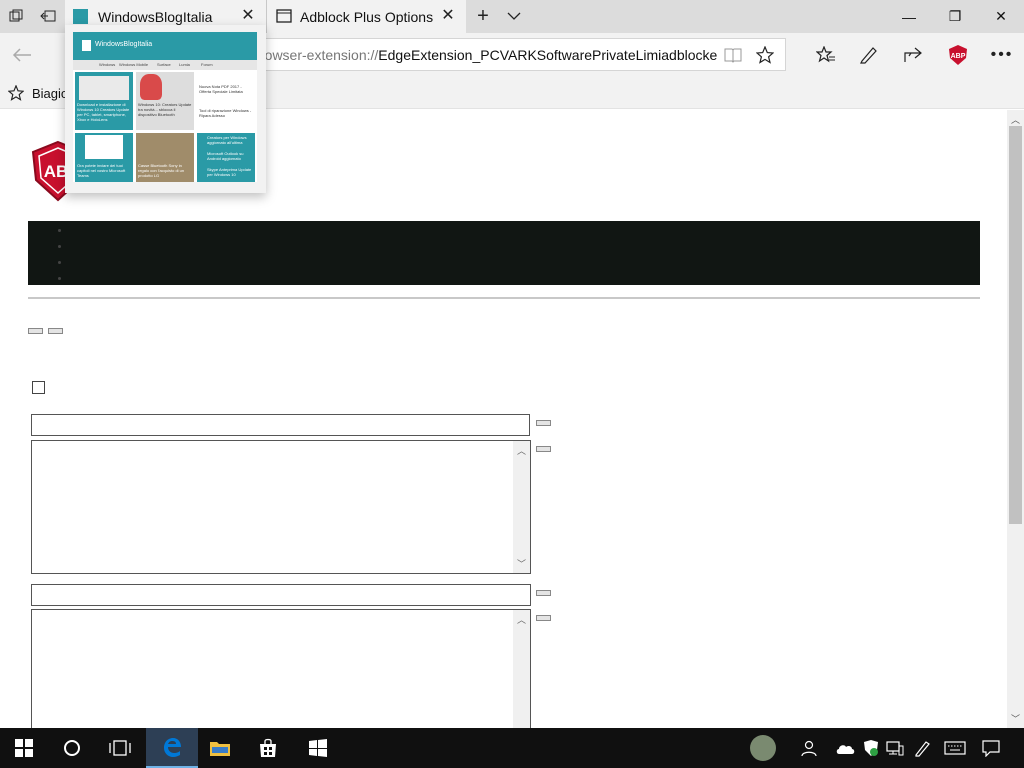 Image resolution: width=1024 pixels, height=768 pixels. I want to click on options-nav-bar, so click(504, 253).